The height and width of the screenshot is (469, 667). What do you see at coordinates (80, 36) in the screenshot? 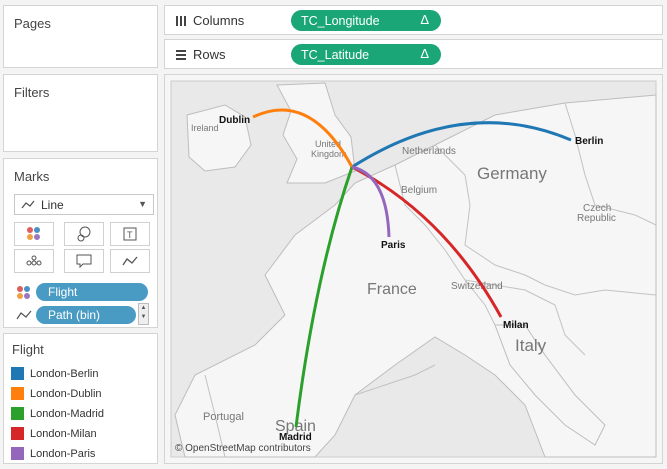
I see `pages-panel: Pages` at bounding box center [80, 36].